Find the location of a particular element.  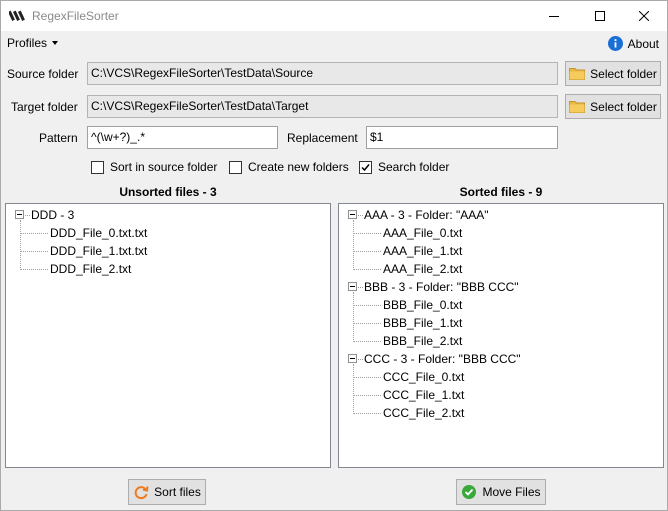

tree-file-node: DDD_File_0.txt.txt is located at coordinates (98, 233).